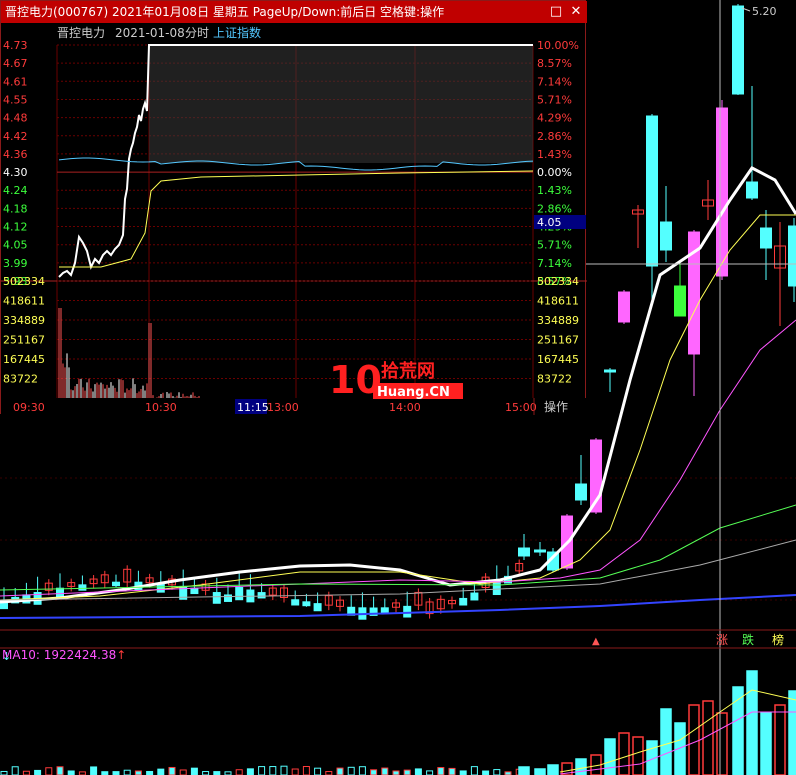  Describe the element at coordinates (554, 379) in the screenshot. I see `volume-axis-label-right: 83722` at that location.